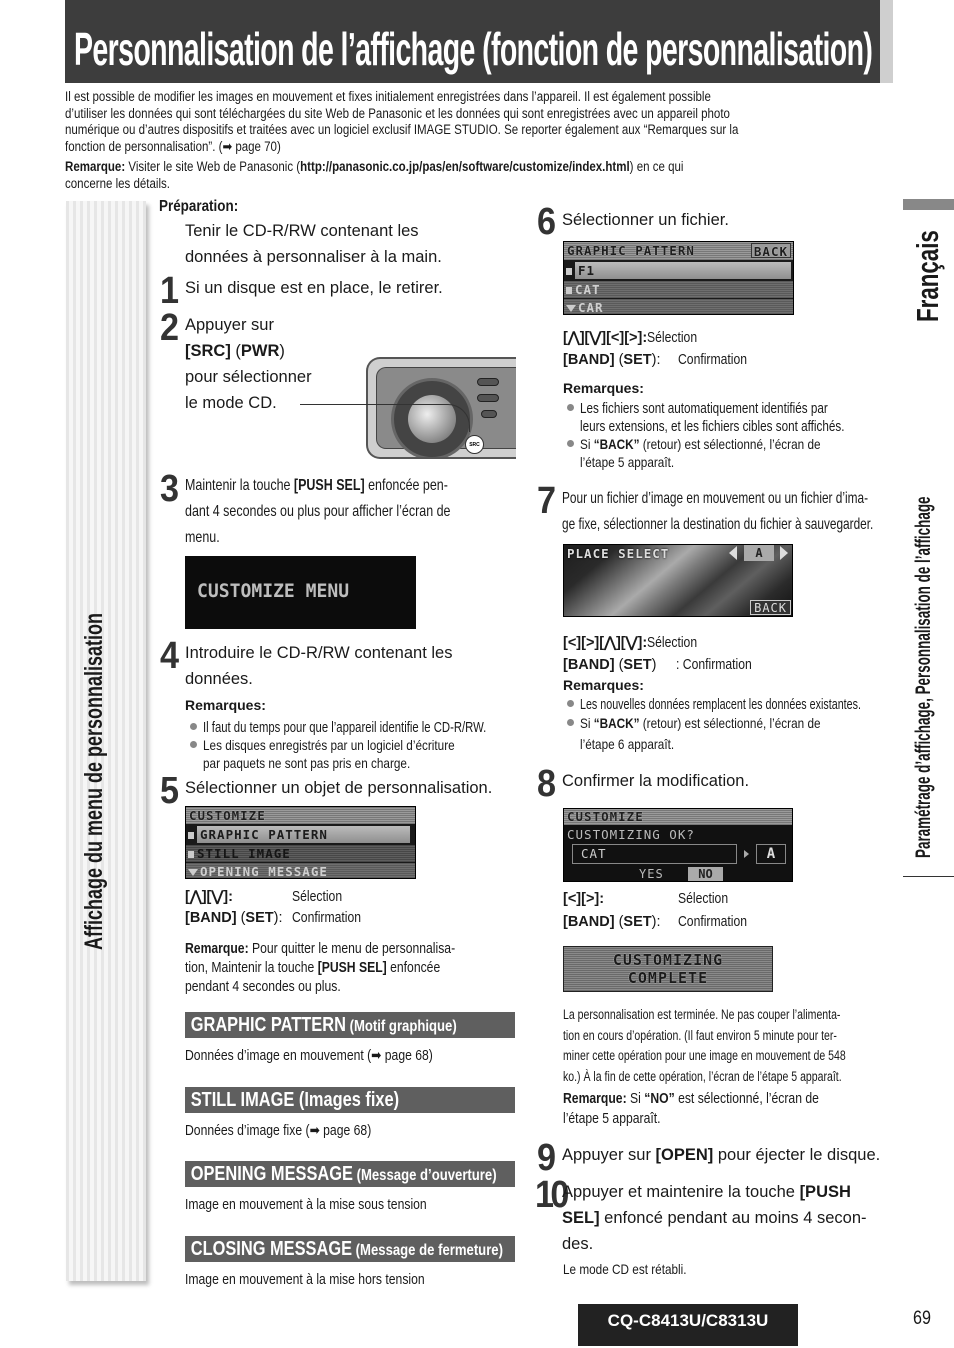 The height and width of the screenshot is (1348, 954). What do you see at coordinates (927, 276) in the screenshot?
I see `sidebar-language: Français` at bounding box center [927, 276].